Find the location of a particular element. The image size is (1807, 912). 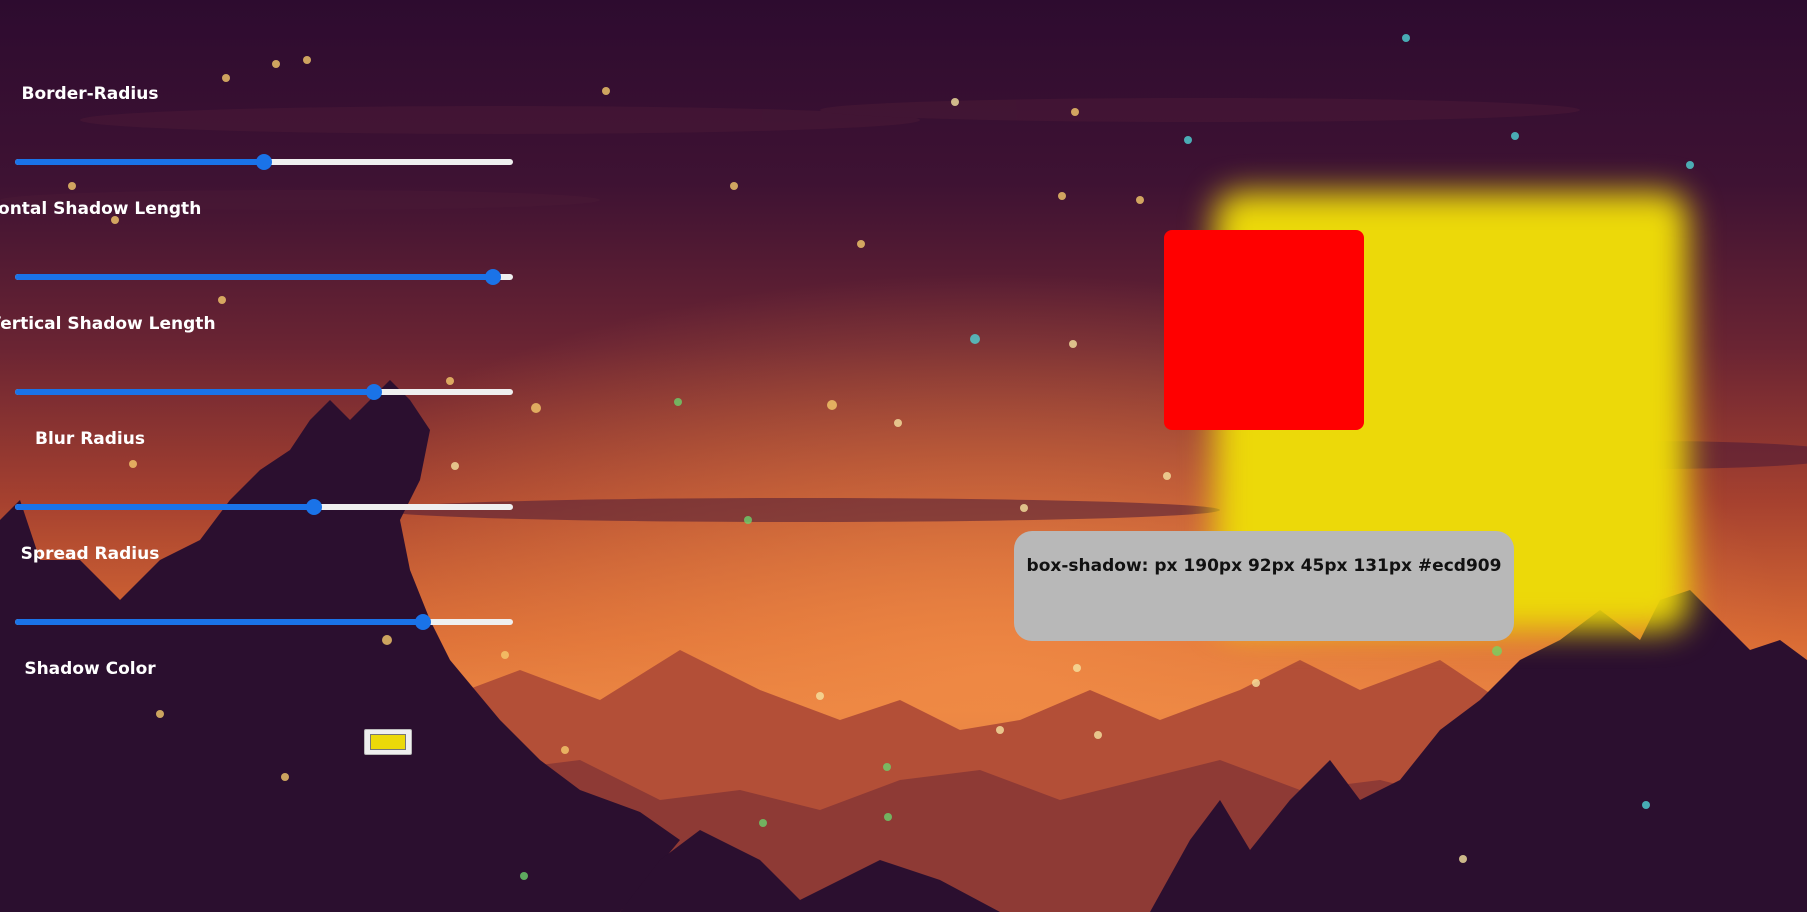

blur-radius-slider is located at coordinates (264, 507).